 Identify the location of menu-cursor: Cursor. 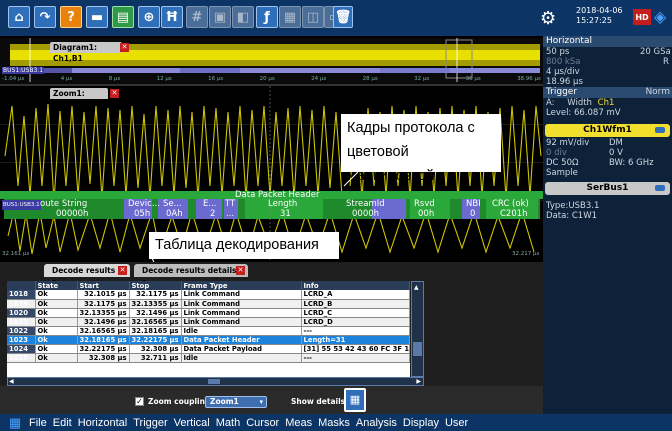
(262, 423).